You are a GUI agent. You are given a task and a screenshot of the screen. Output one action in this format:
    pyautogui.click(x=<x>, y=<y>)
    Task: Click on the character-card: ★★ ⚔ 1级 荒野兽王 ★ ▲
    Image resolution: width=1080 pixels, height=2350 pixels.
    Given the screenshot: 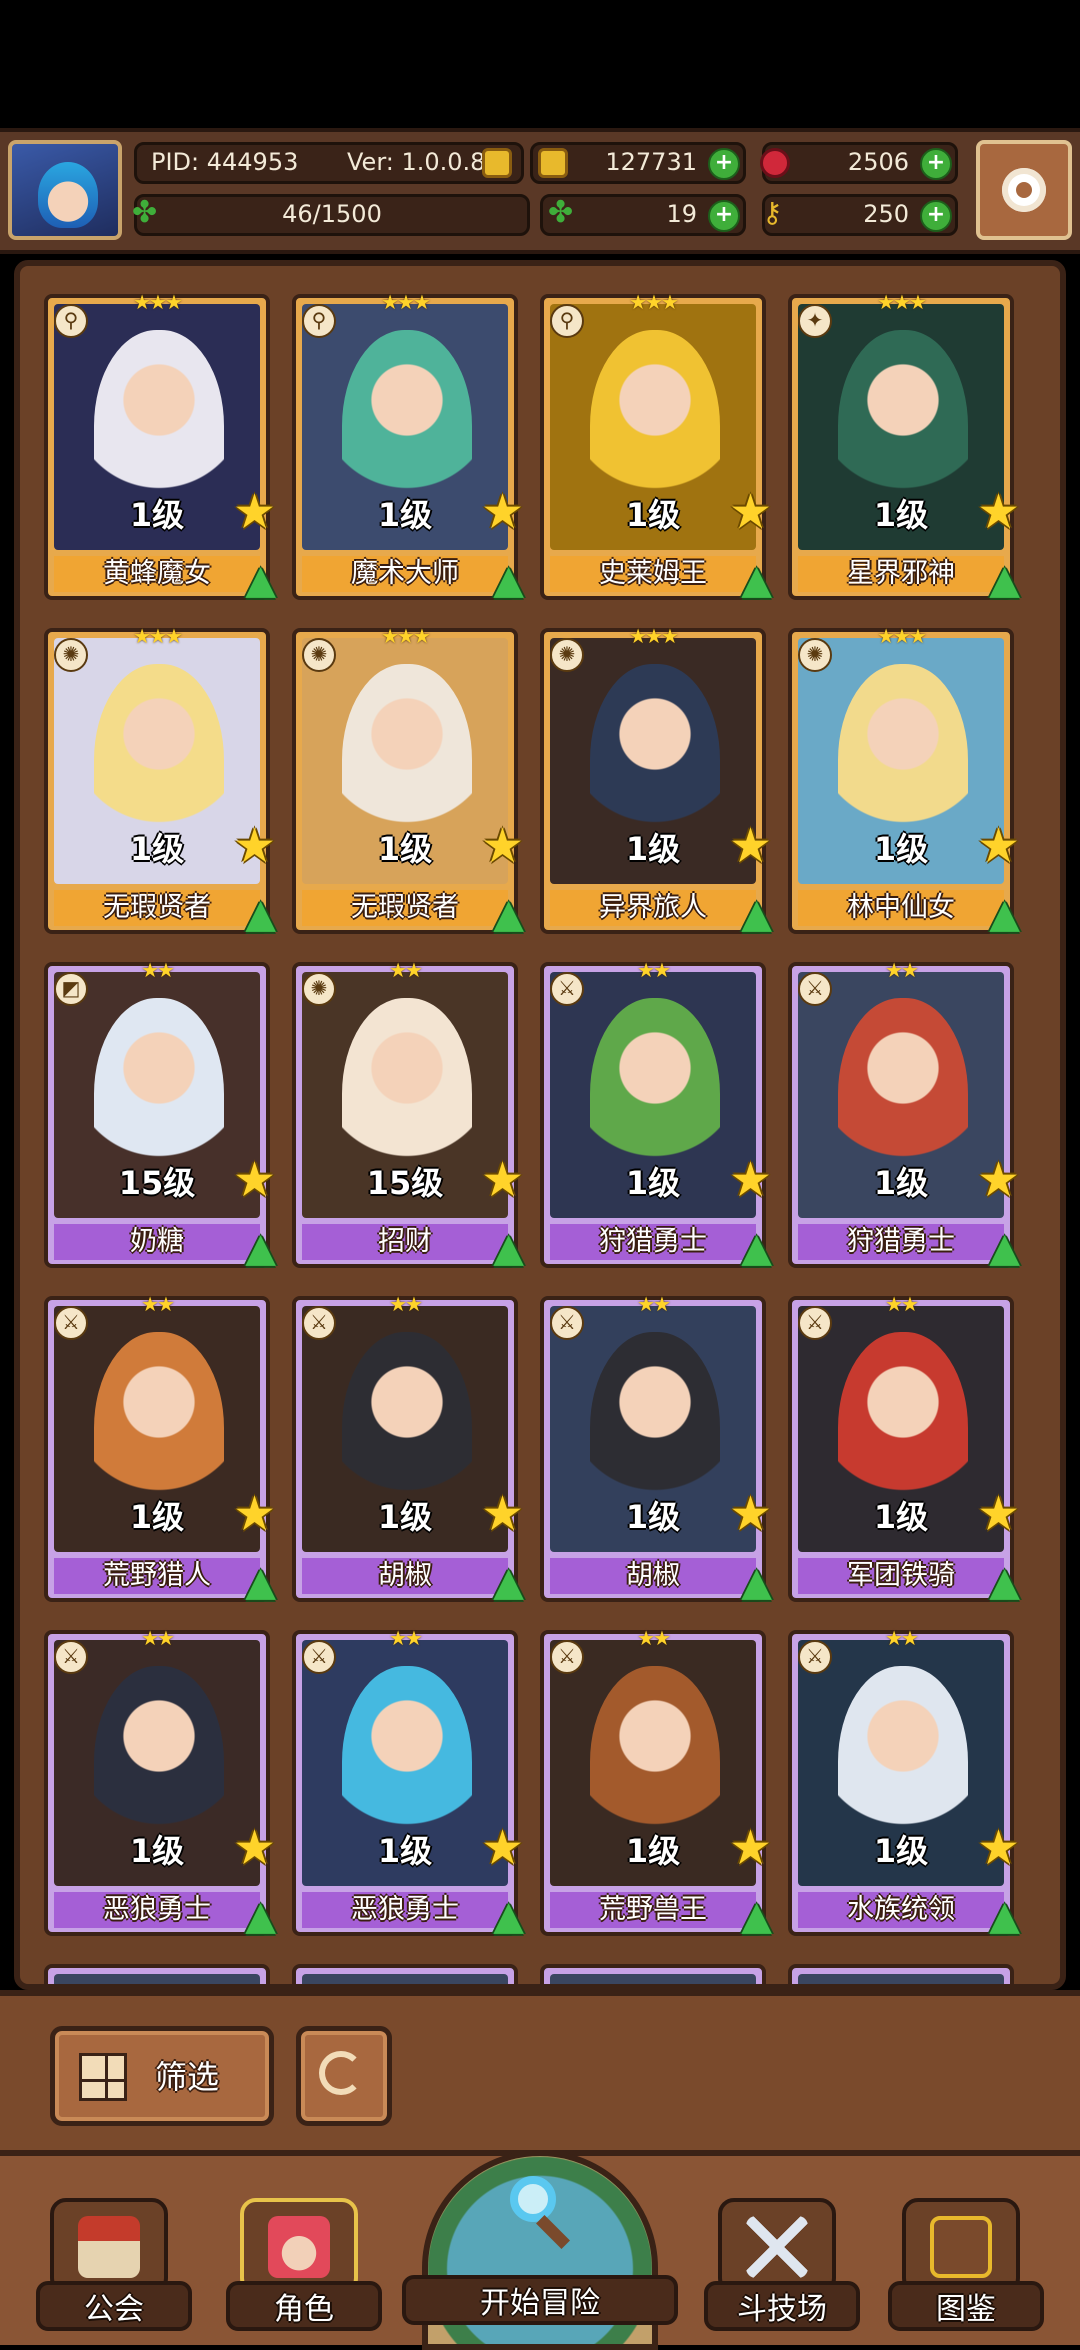 What is the action you would take?
    pyautogui.click(x=656, y=1782)
    